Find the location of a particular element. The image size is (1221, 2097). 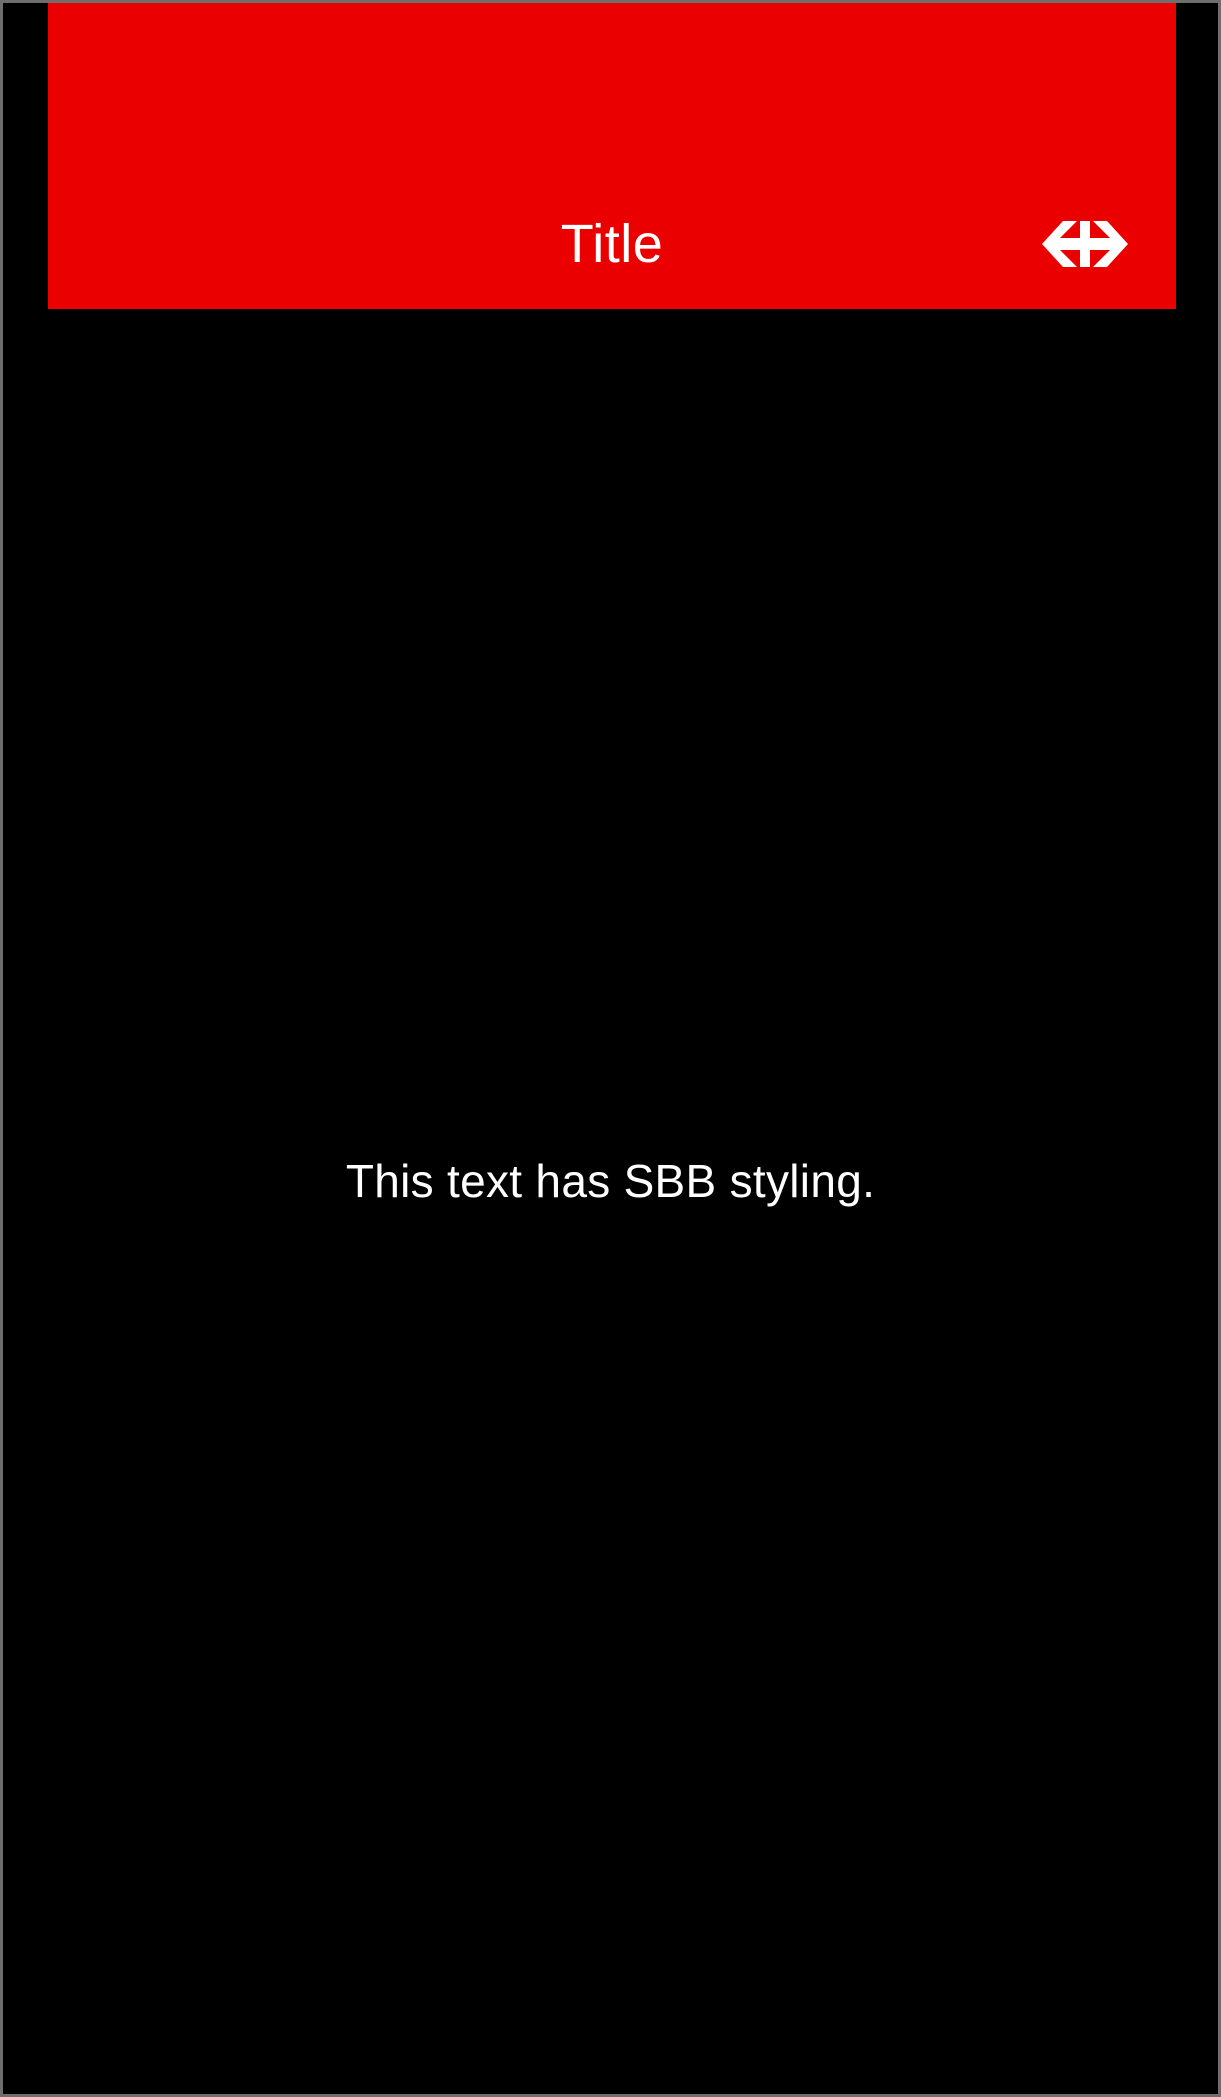

app-bar: Title is located at coordinates (612, 156).